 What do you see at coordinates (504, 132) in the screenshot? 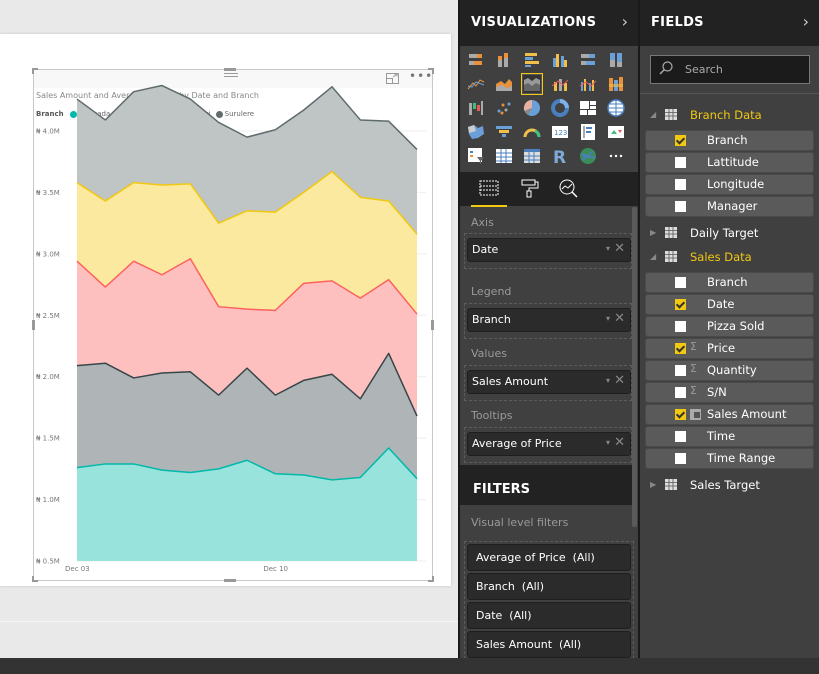
I see `funnel-icon` at bounding box center [504, 132].